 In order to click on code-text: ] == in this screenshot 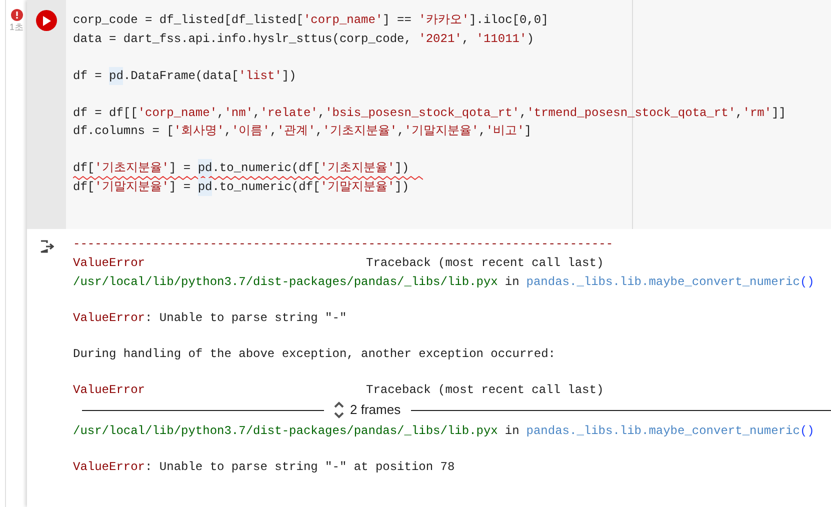, I will do `click(397, 21)`.